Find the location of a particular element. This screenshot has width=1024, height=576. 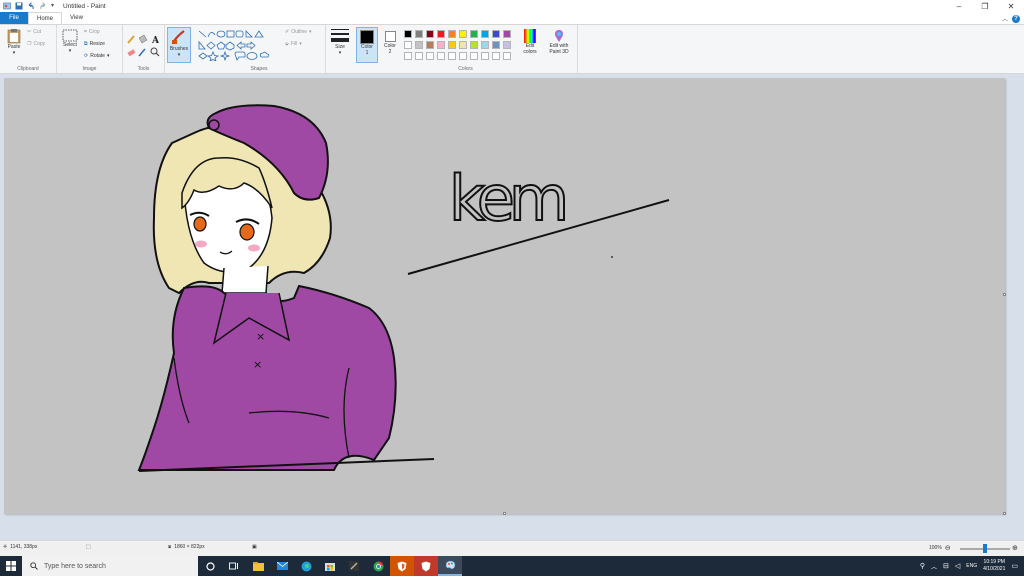

rotate-button: ⟳ Rotate ▾ is located at coordinates (96, 56).